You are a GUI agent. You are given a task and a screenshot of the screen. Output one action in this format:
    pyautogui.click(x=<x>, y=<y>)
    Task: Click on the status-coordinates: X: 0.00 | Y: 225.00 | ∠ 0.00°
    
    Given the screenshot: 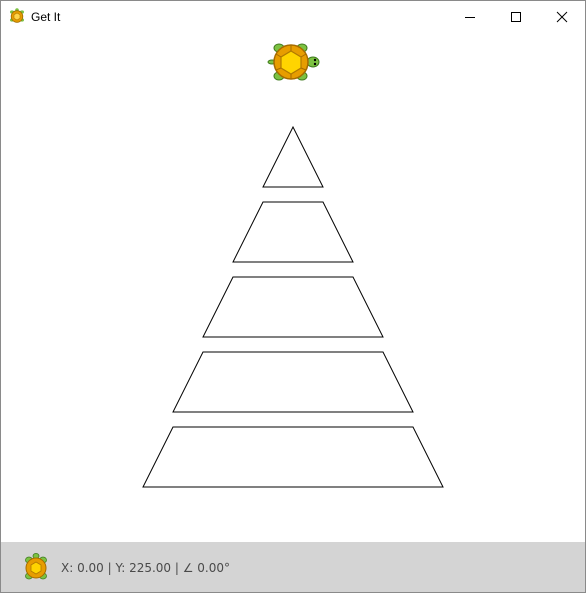 What is the action you would take?
    pyautogui.click(x=146, y=568)
    